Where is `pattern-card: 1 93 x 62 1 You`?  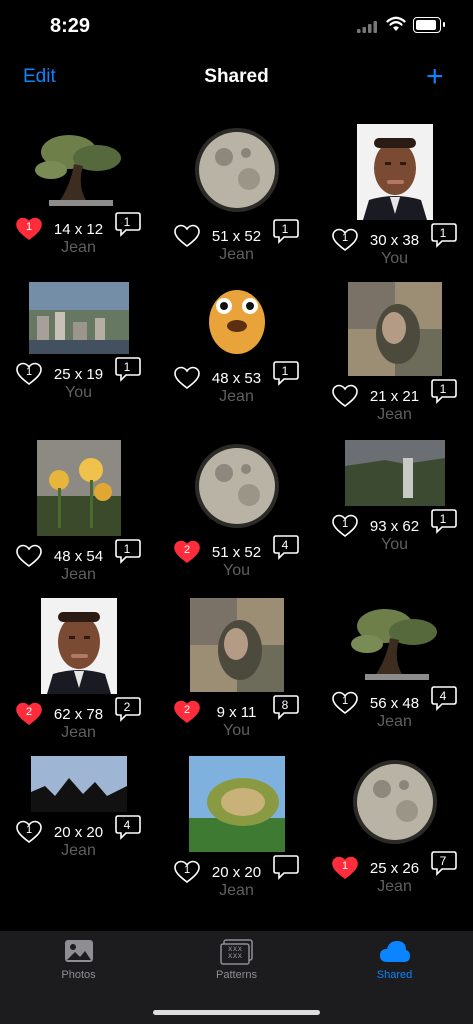 pattern-card: 1 93 x 62 1 You is located at coordinates (394, 515).